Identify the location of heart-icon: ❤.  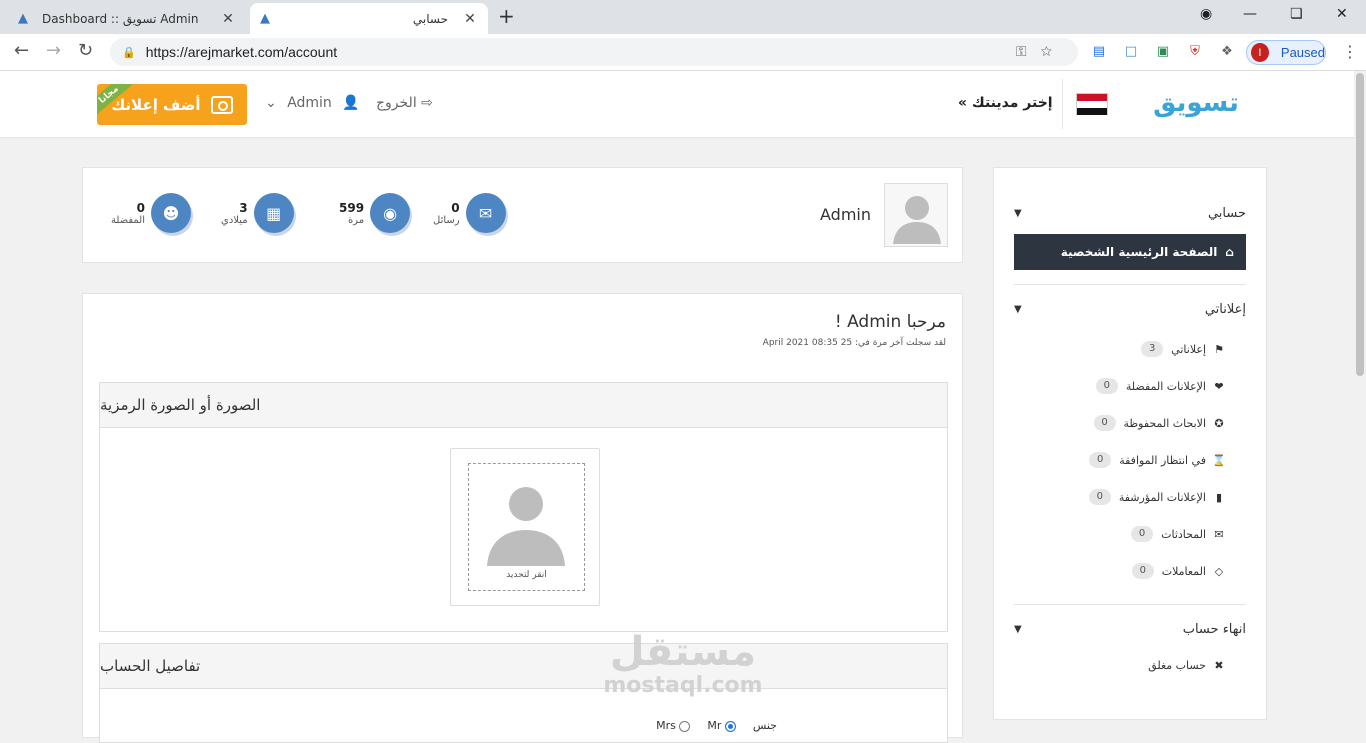
(1219, 386).